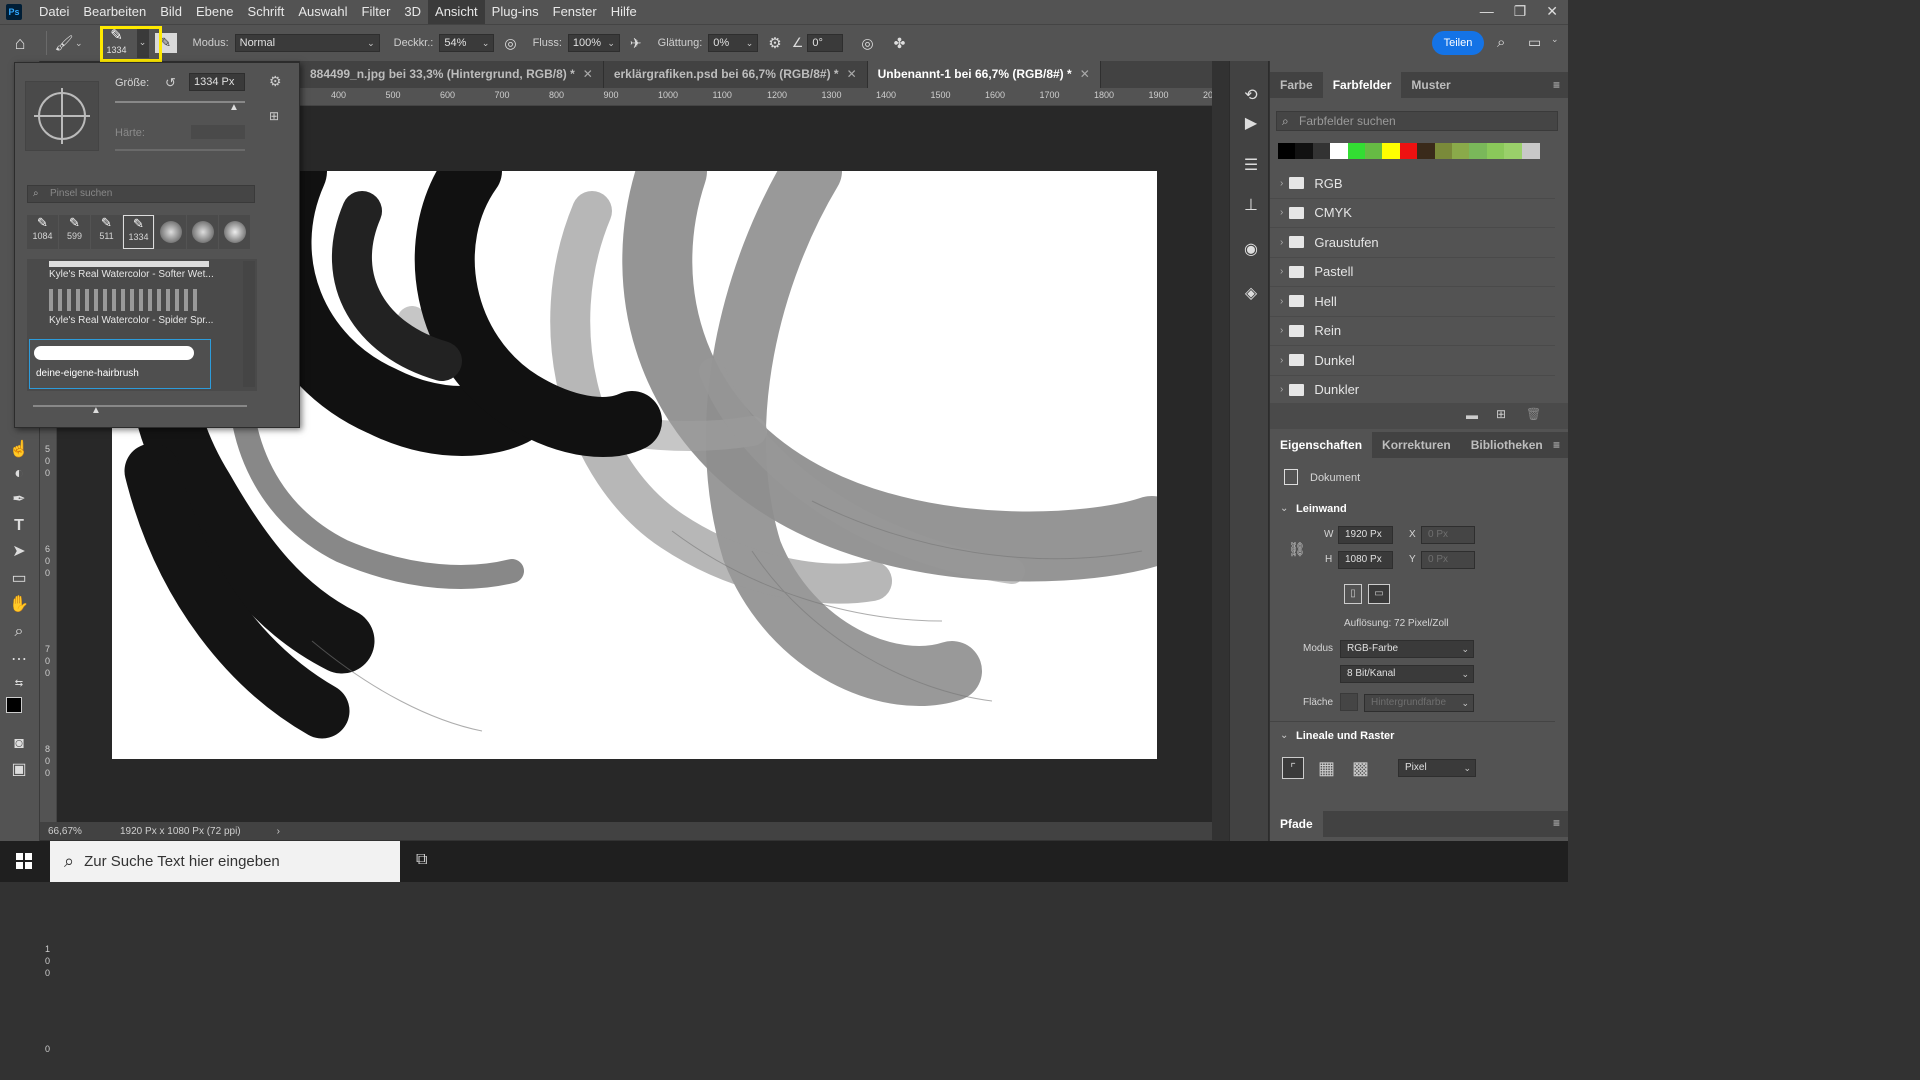  I want to click on folder-hell: › Hell, so click(1412, 302).